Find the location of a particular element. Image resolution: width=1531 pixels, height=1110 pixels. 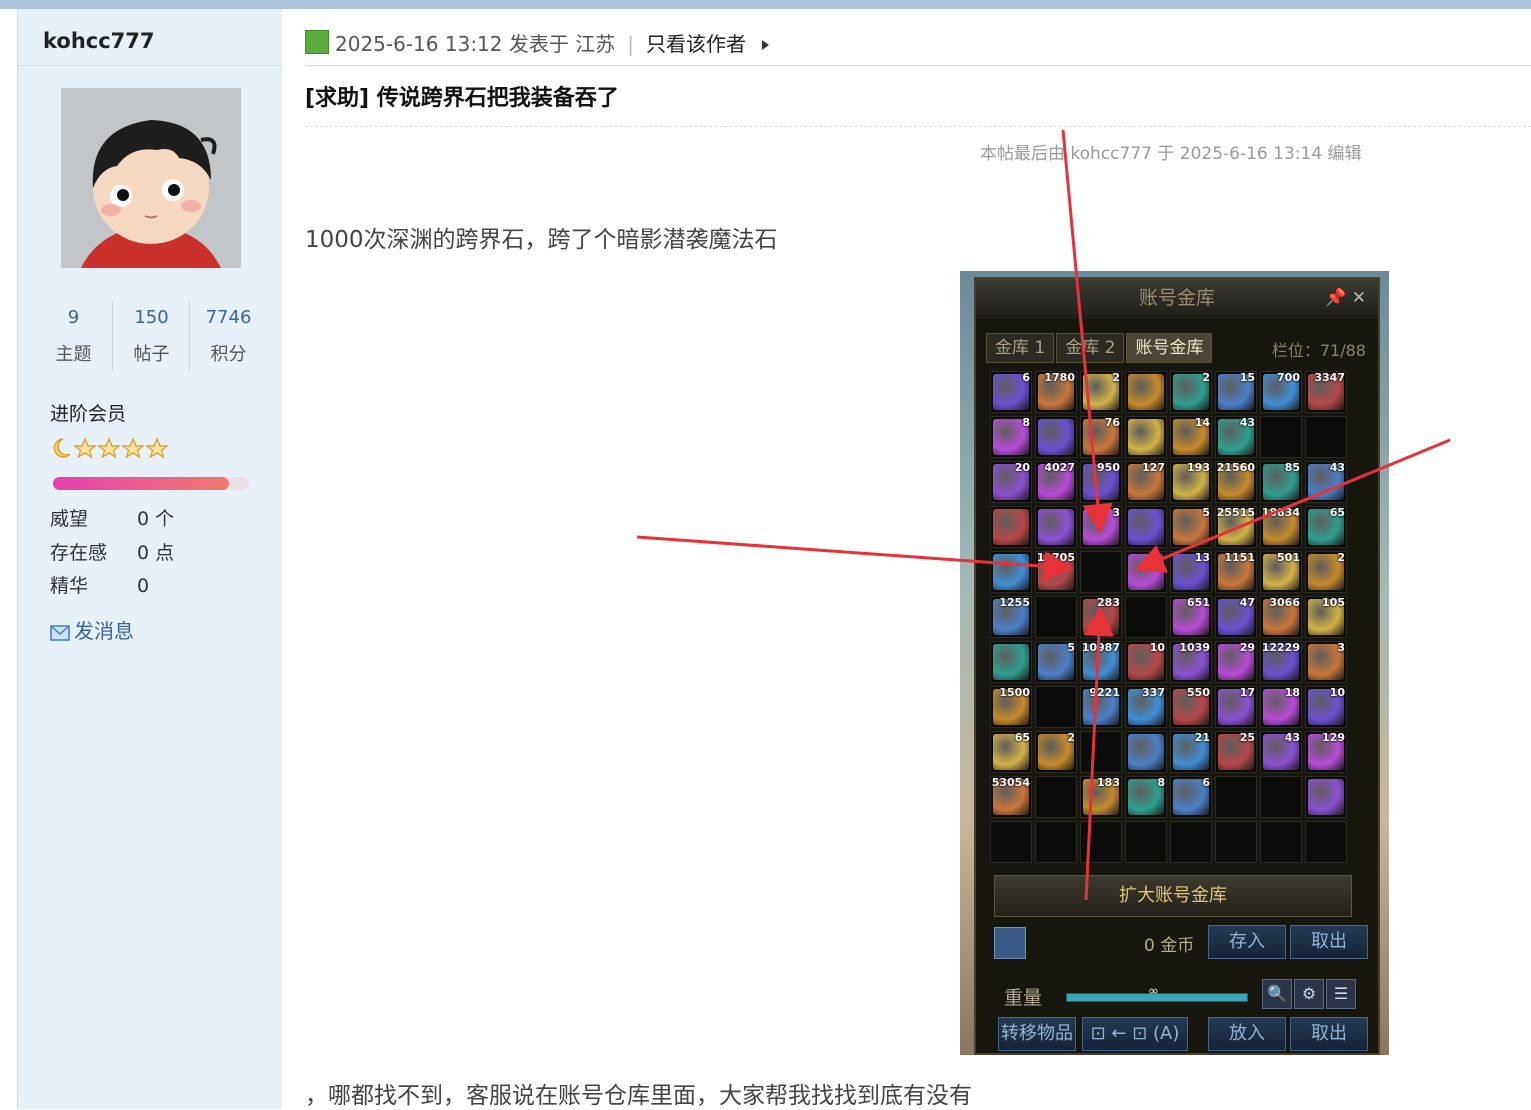

vault-slot: 3066 is located at coordinates (1281, 617).